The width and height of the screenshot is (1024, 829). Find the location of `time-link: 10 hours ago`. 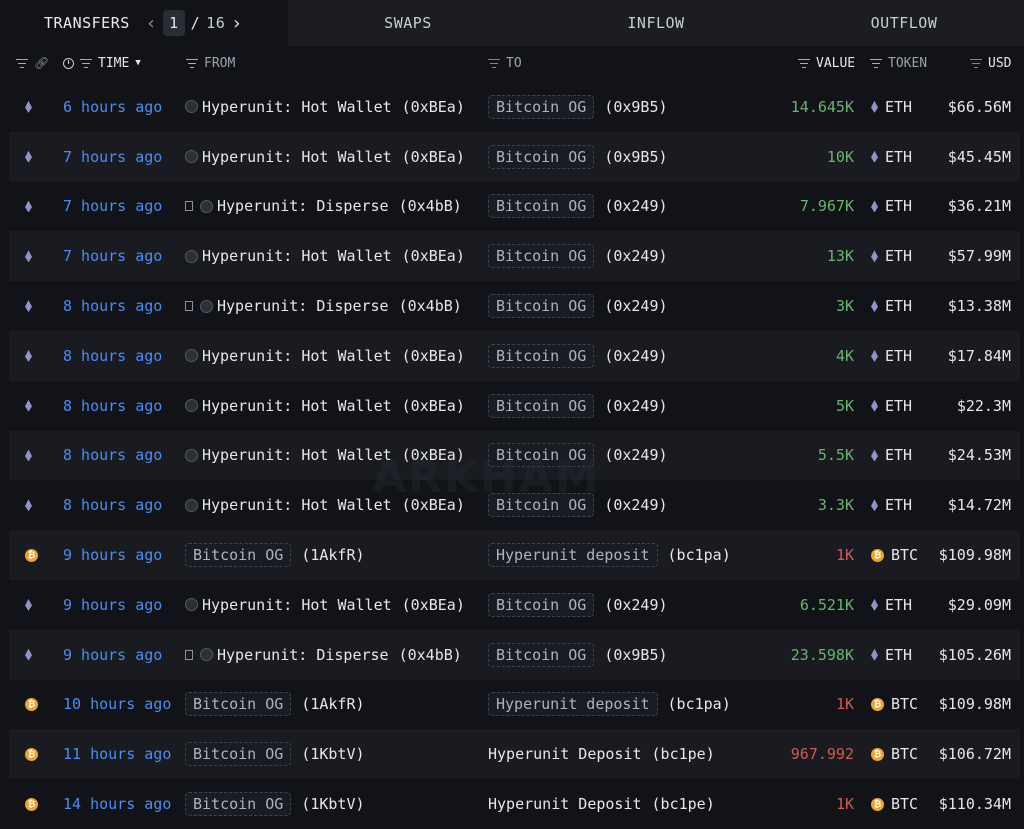

time-link: 10 hours ago is located at coordinates (117, 705).